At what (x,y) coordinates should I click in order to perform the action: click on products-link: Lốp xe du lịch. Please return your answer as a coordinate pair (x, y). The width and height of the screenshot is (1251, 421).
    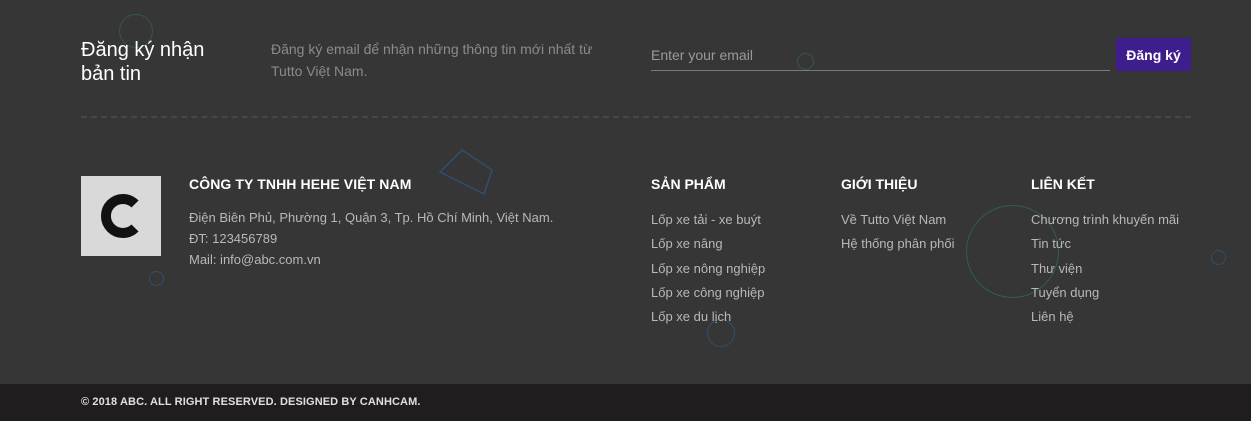
    Looking at the image, I should click on (708, 317).